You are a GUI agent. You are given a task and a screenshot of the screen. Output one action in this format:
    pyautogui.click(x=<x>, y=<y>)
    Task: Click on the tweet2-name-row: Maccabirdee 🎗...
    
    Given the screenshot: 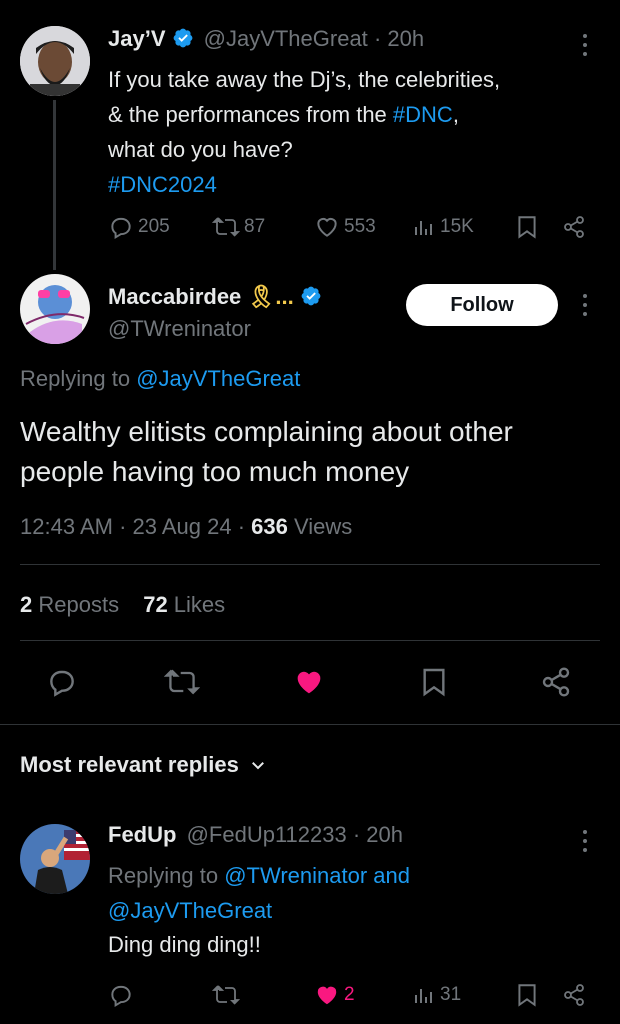 What is the action you would take?
    pyautogui.click(x=215, y=297)
    